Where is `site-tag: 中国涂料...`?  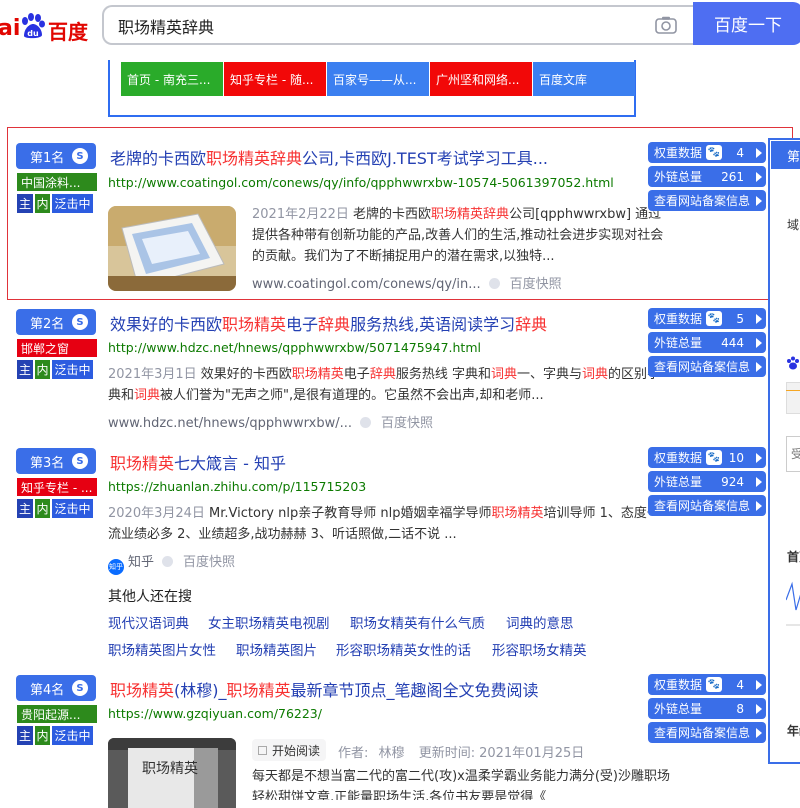
site-tag: 中国涂料... is located at coordinates (57, 182).